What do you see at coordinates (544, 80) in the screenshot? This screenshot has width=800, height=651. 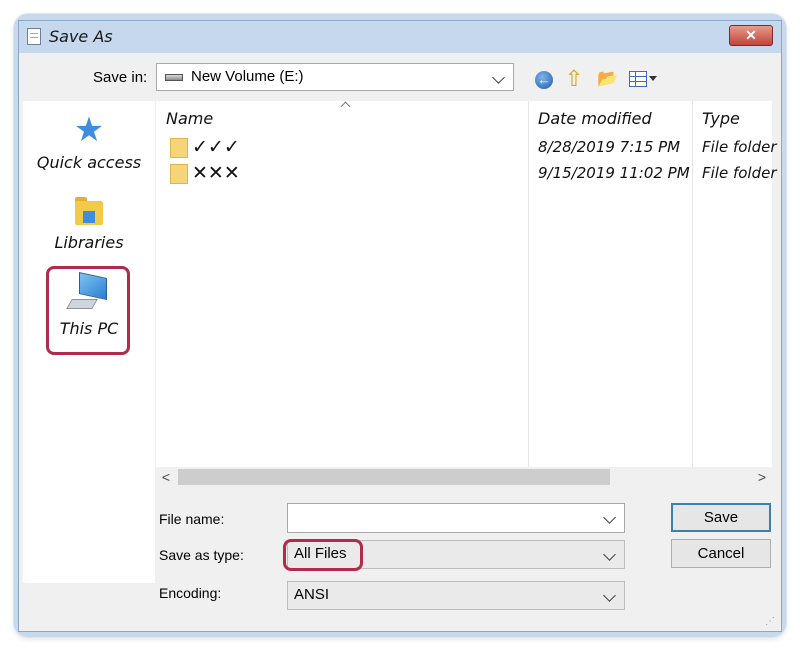 I see `back-icon: ←` at bounding box center [544, 80].